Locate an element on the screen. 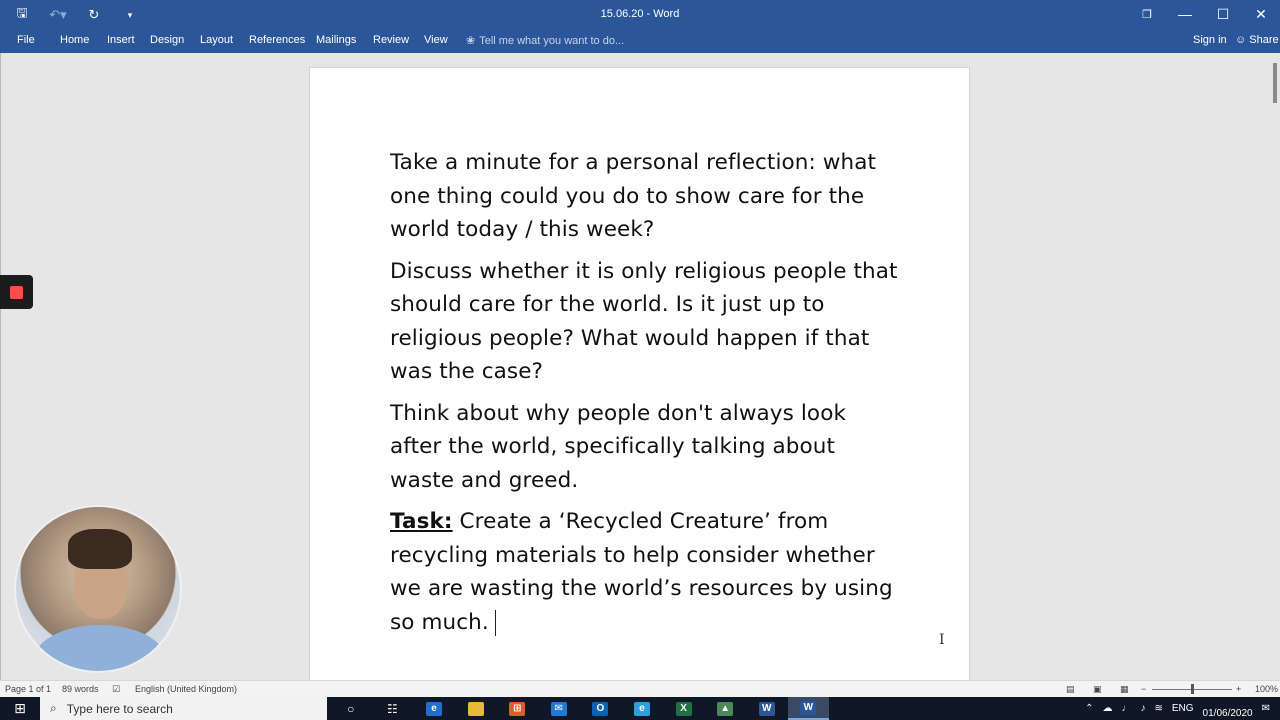  photos-icon: ▲ is located at coordinates (725, 708).